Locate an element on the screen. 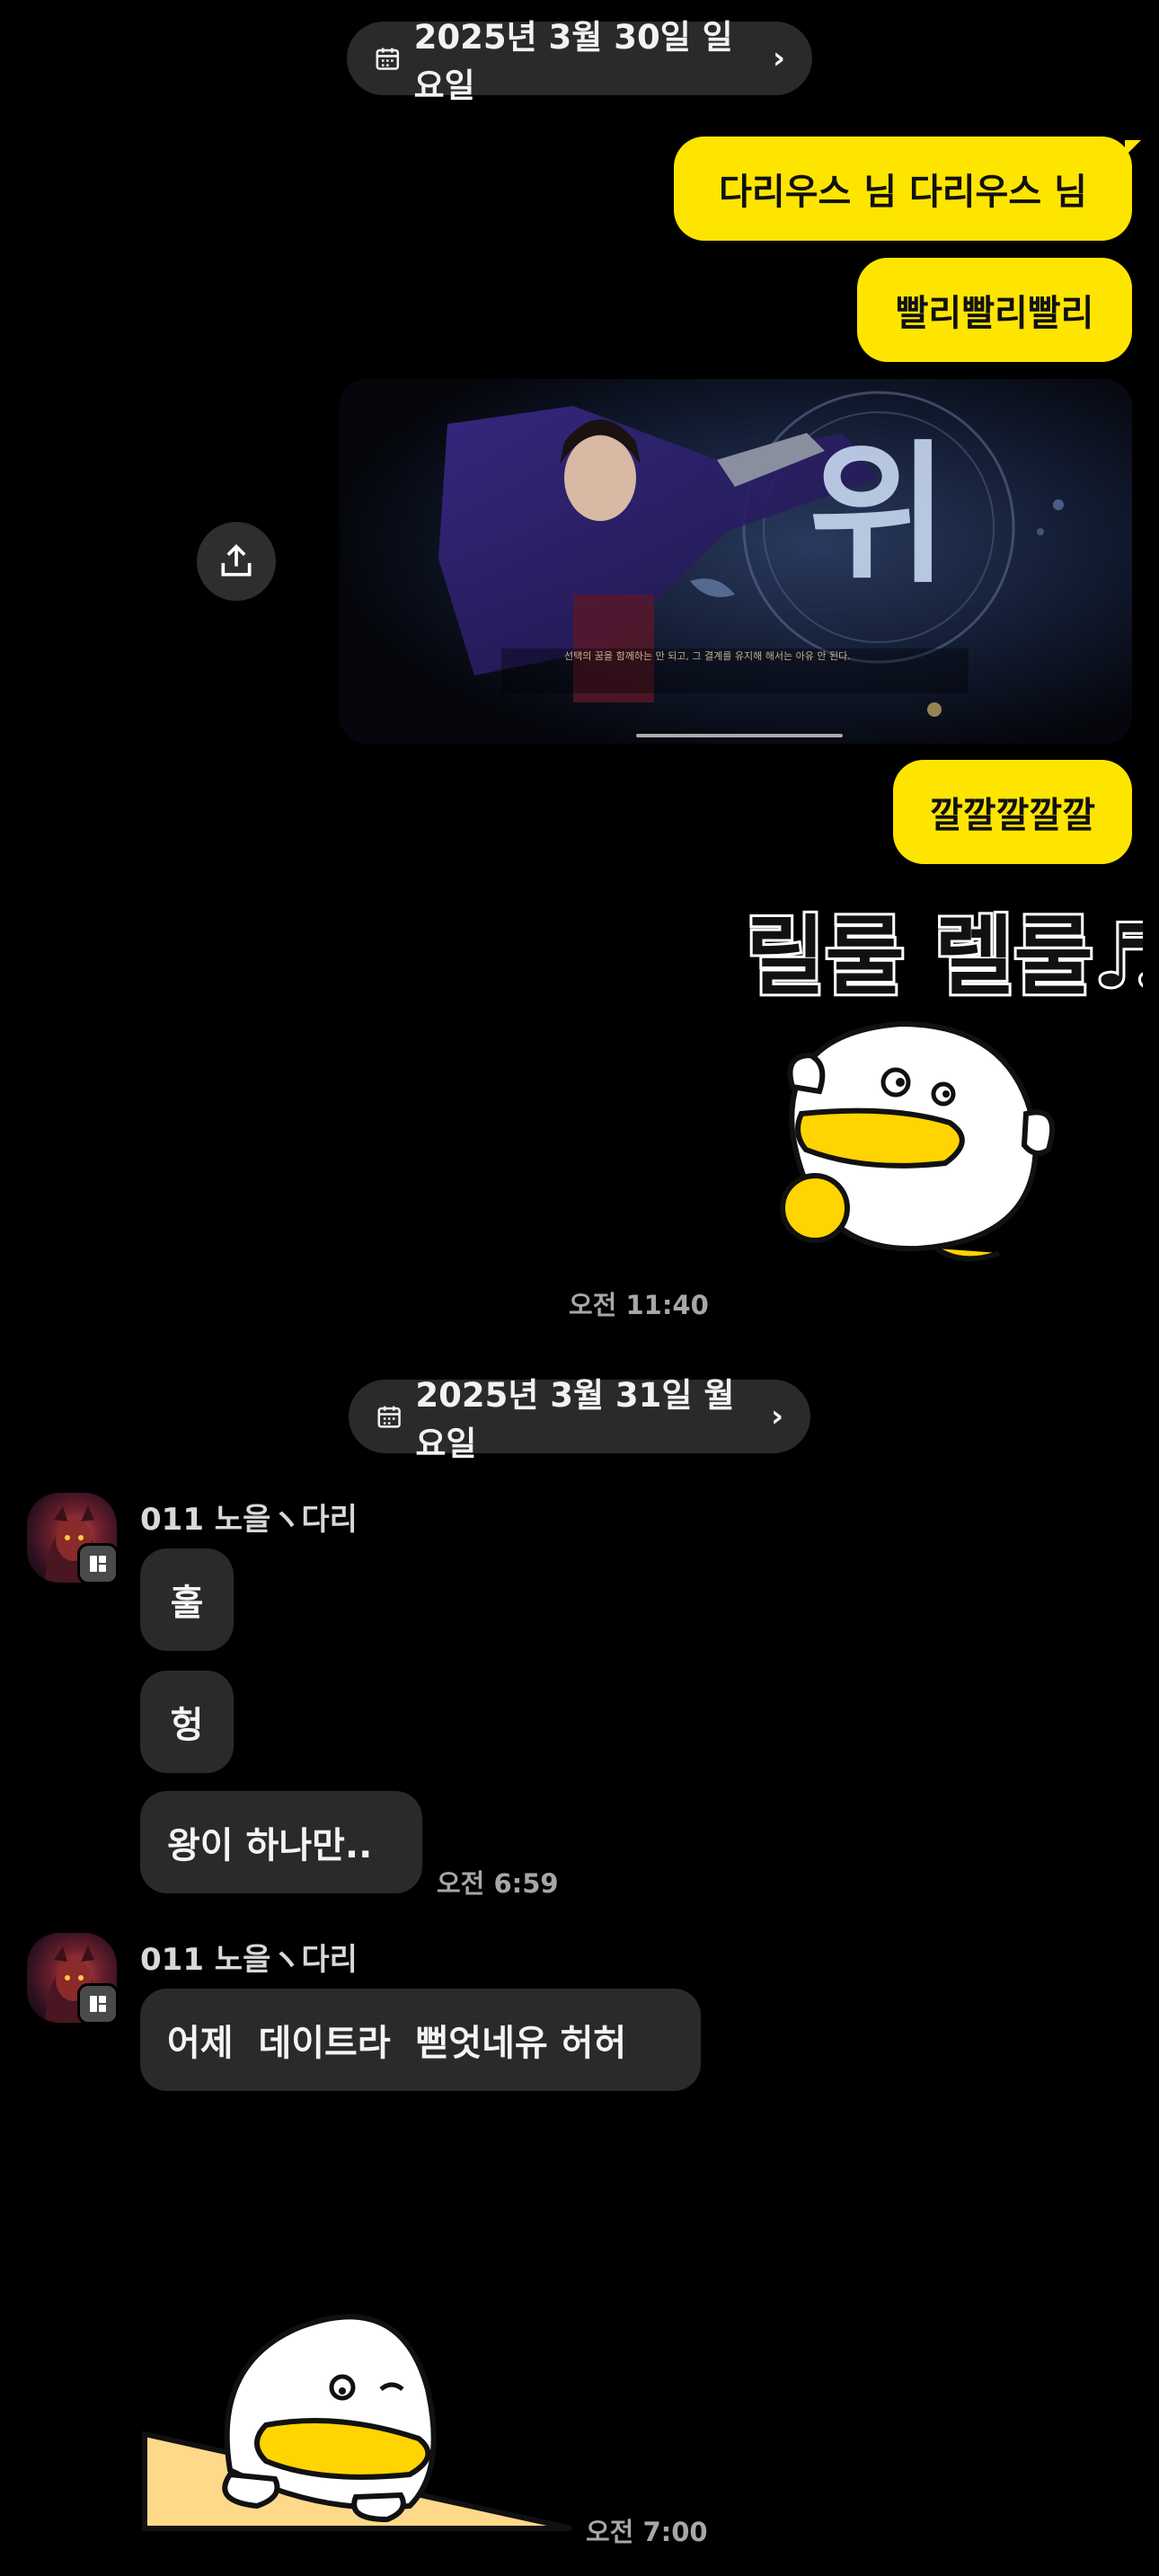 The width and height of the screenshot is (1159, 2576). message-text: 왕이 하나만.. is located at coordinates (270, 1845).